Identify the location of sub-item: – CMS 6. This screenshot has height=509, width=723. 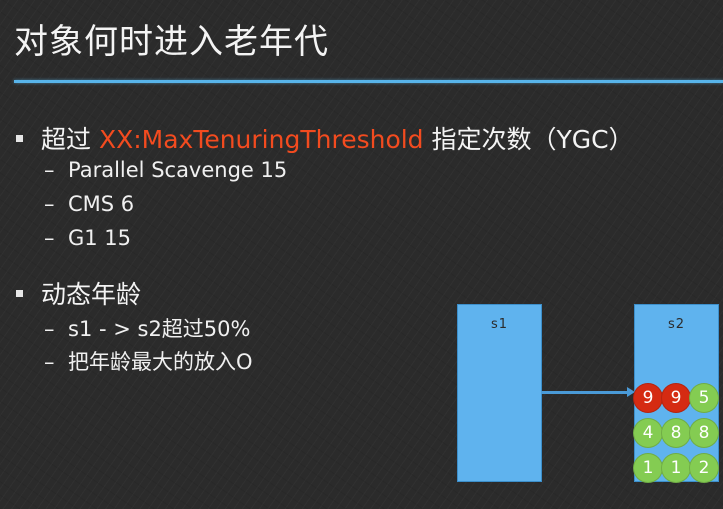
(89, 204).